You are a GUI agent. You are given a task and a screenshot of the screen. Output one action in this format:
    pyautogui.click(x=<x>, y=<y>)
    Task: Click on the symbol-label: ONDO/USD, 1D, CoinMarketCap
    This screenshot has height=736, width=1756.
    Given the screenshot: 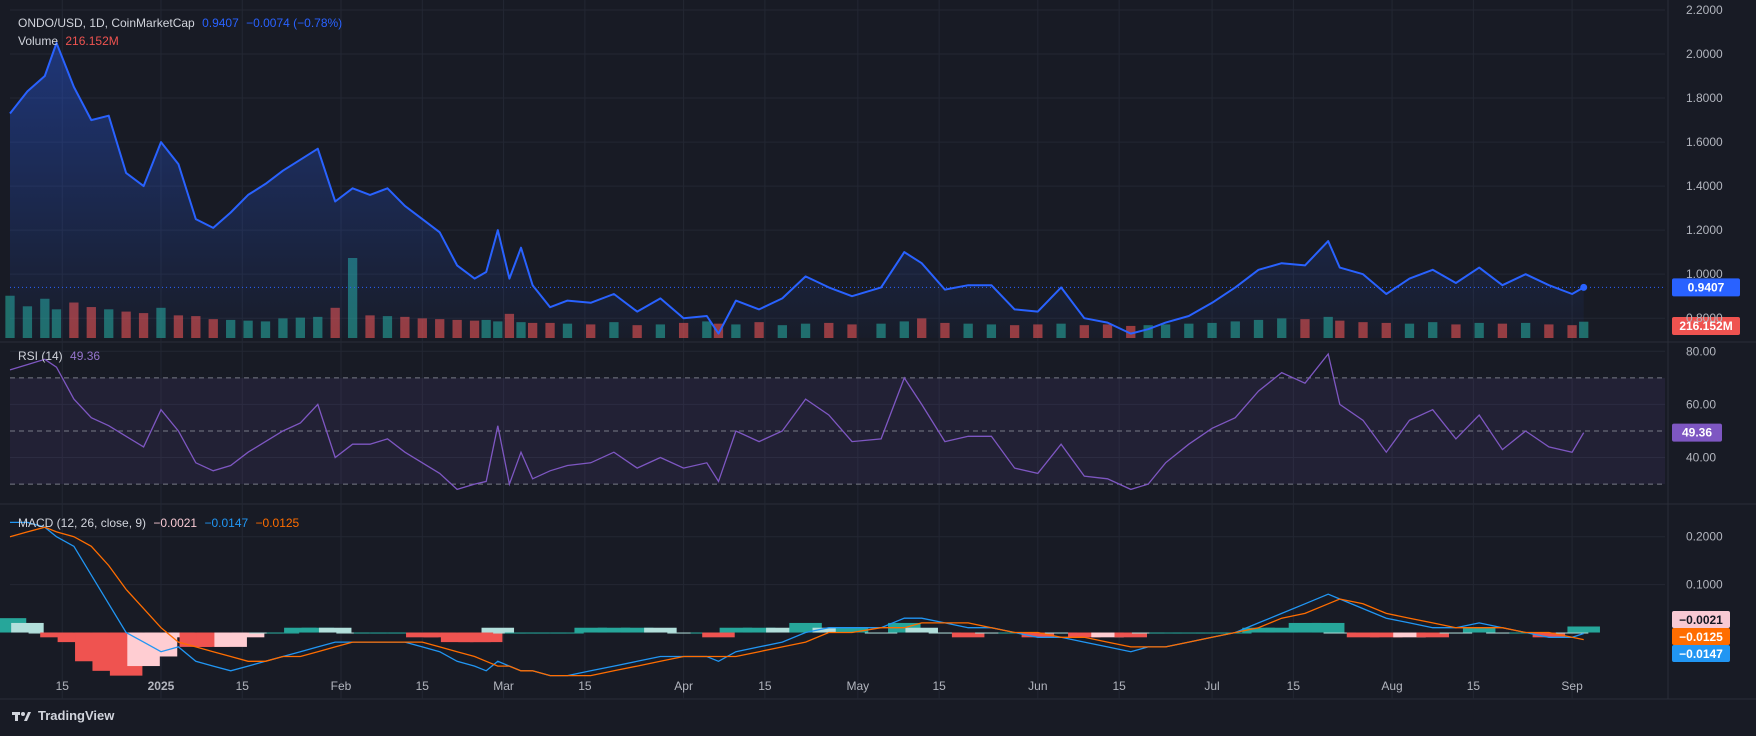 What is the action you would take?
    pyautogui.click(x=106, y=23)
    